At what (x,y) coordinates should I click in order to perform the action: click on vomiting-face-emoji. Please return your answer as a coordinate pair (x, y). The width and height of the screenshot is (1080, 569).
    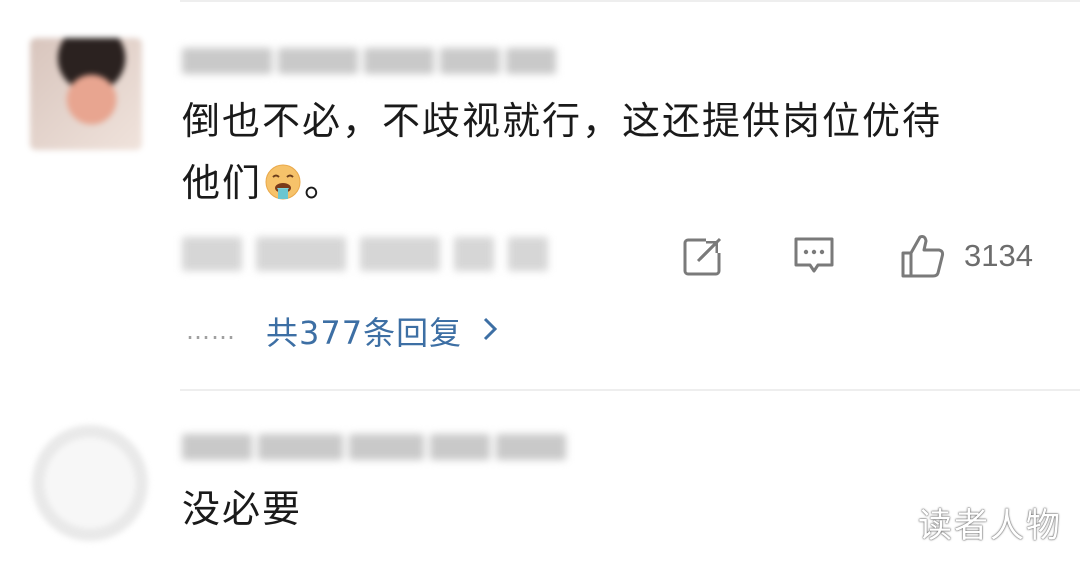
    Looking at the image, I should click on (283, 178).